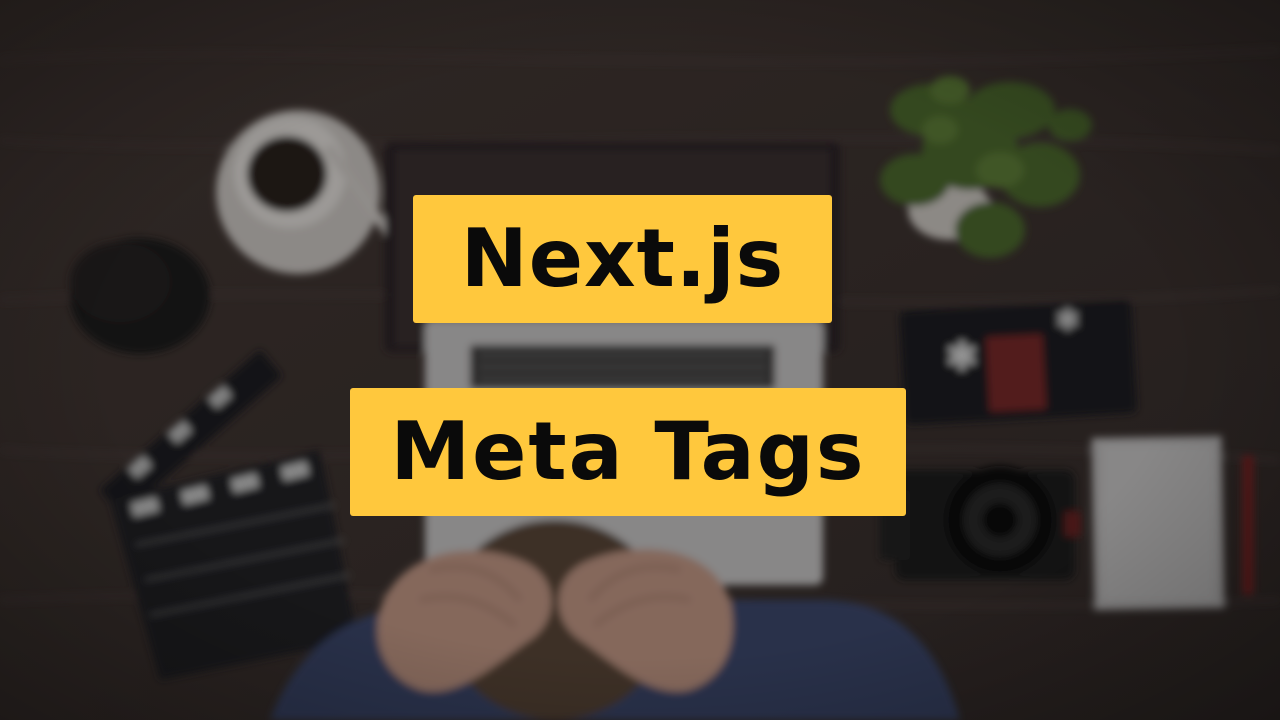 This screenshot has width=1280, height=720. I want to click on title-line-1: Next.js, so click(622, 259).